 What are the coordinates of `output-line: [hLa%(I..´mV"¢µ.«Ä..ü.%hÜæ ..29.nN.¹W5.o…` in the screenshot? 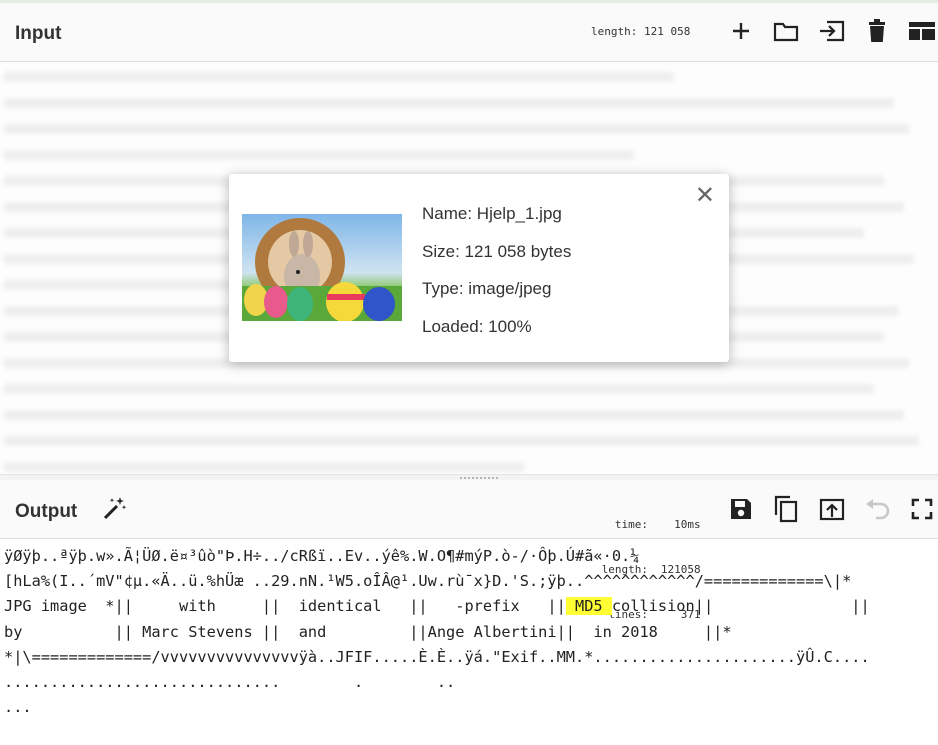 It's located at (428, 581).